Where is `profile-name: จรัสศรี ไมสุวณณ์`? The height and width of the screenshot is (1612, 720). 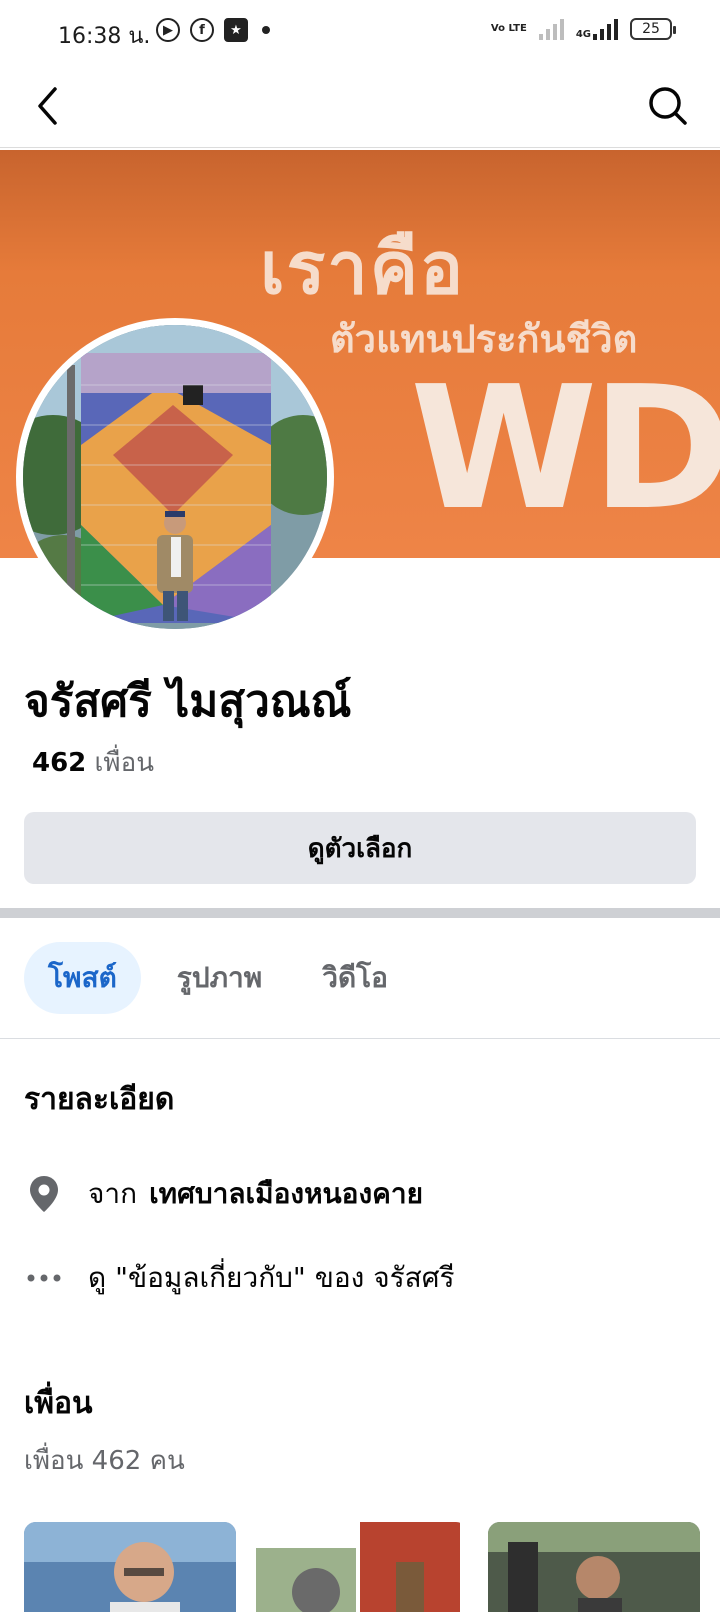 profile-name: จรัสศรี ไมสุวณณ์ is located at coordinates (188, 701).